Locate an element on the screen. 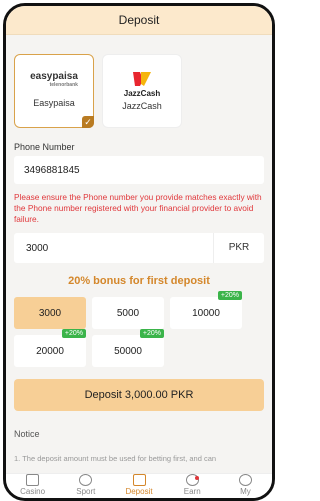  jazzcash-logo is located at coordinates (142, 78).